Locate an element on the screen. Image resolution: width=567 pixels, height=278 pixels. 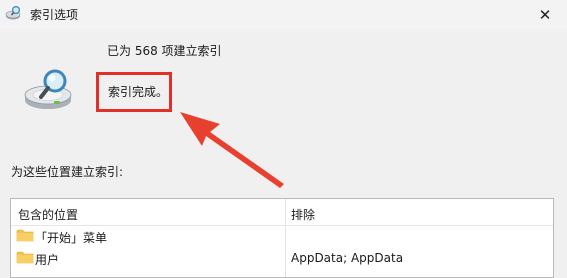
window-title: 索引选项 is located at coordinates (54, 15).